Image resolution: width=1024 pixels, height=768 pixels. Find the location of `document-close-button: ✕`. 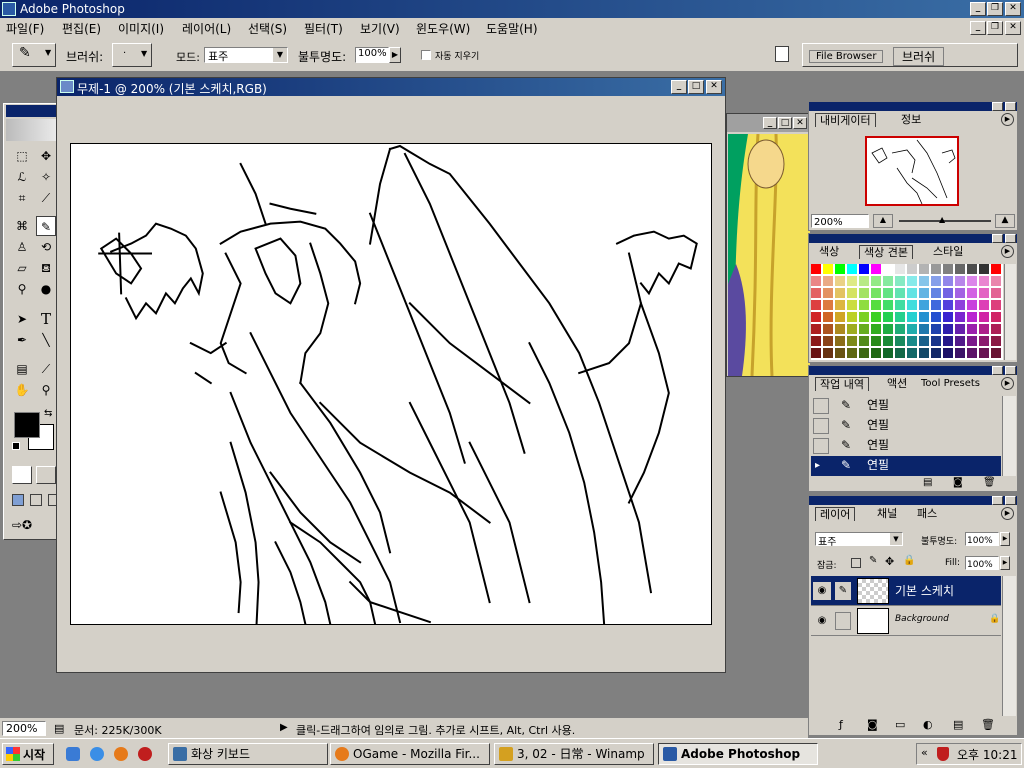

document-close-button: ✕ is located at coordinates (714, 87).